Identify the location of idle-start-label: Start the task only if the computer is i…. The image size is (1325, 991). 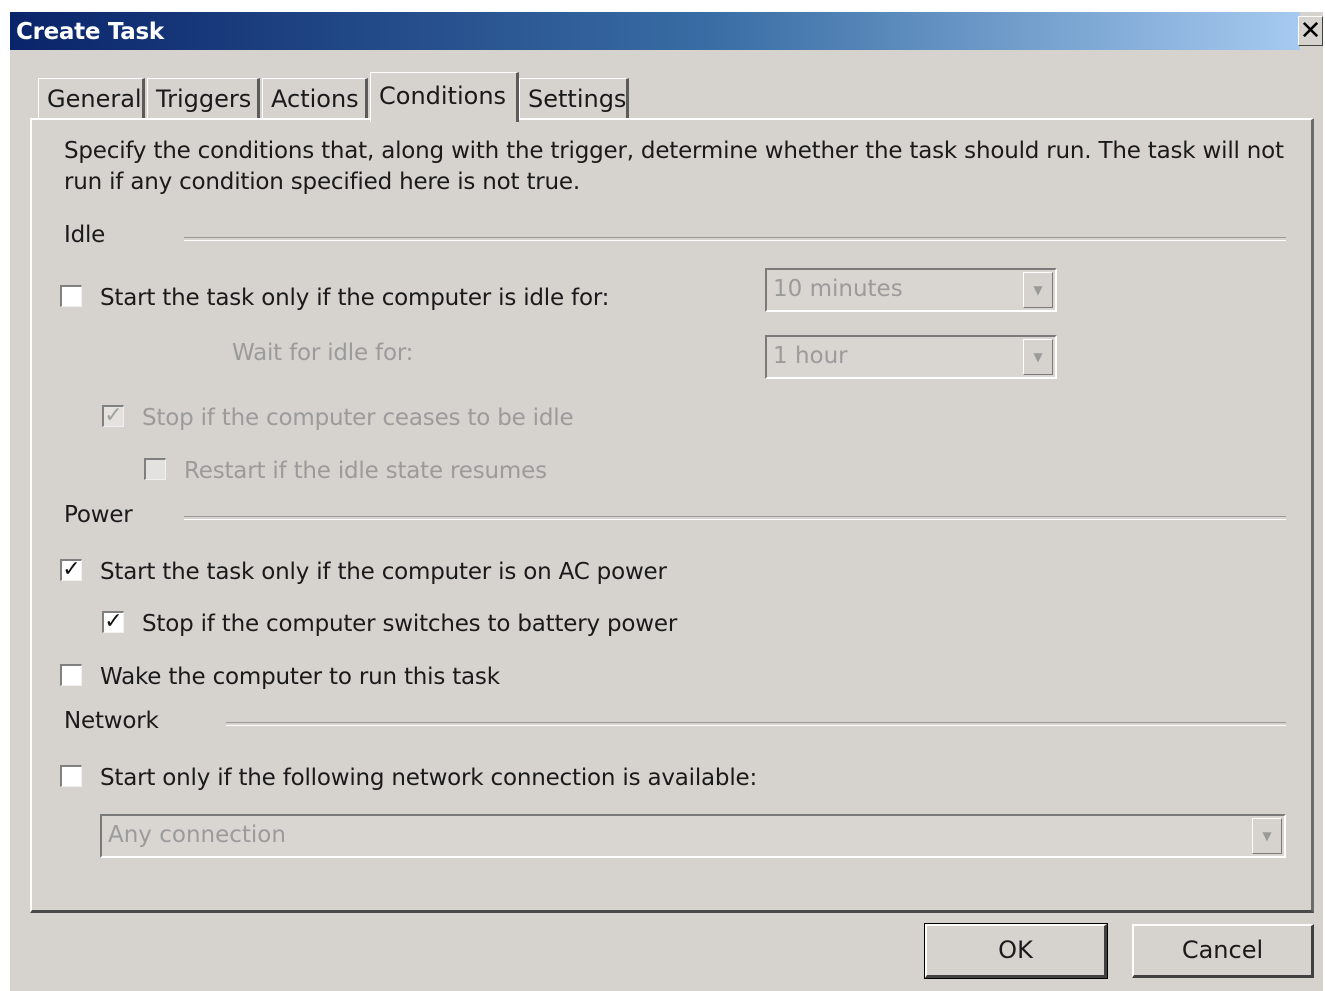
(355, 298).